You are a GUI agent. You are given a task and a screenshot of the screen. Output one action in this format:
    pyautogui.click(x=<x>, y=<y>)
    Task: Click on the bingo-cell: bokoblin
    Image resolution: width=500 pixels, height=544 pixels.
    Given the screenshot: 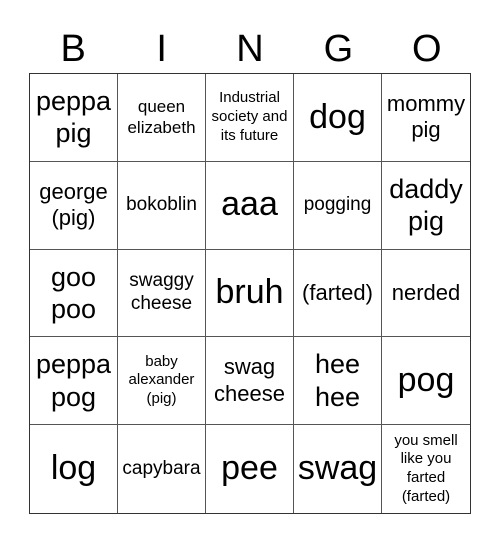 What is the action you would take?
    pyautogui.click(x=162, y=205)
    